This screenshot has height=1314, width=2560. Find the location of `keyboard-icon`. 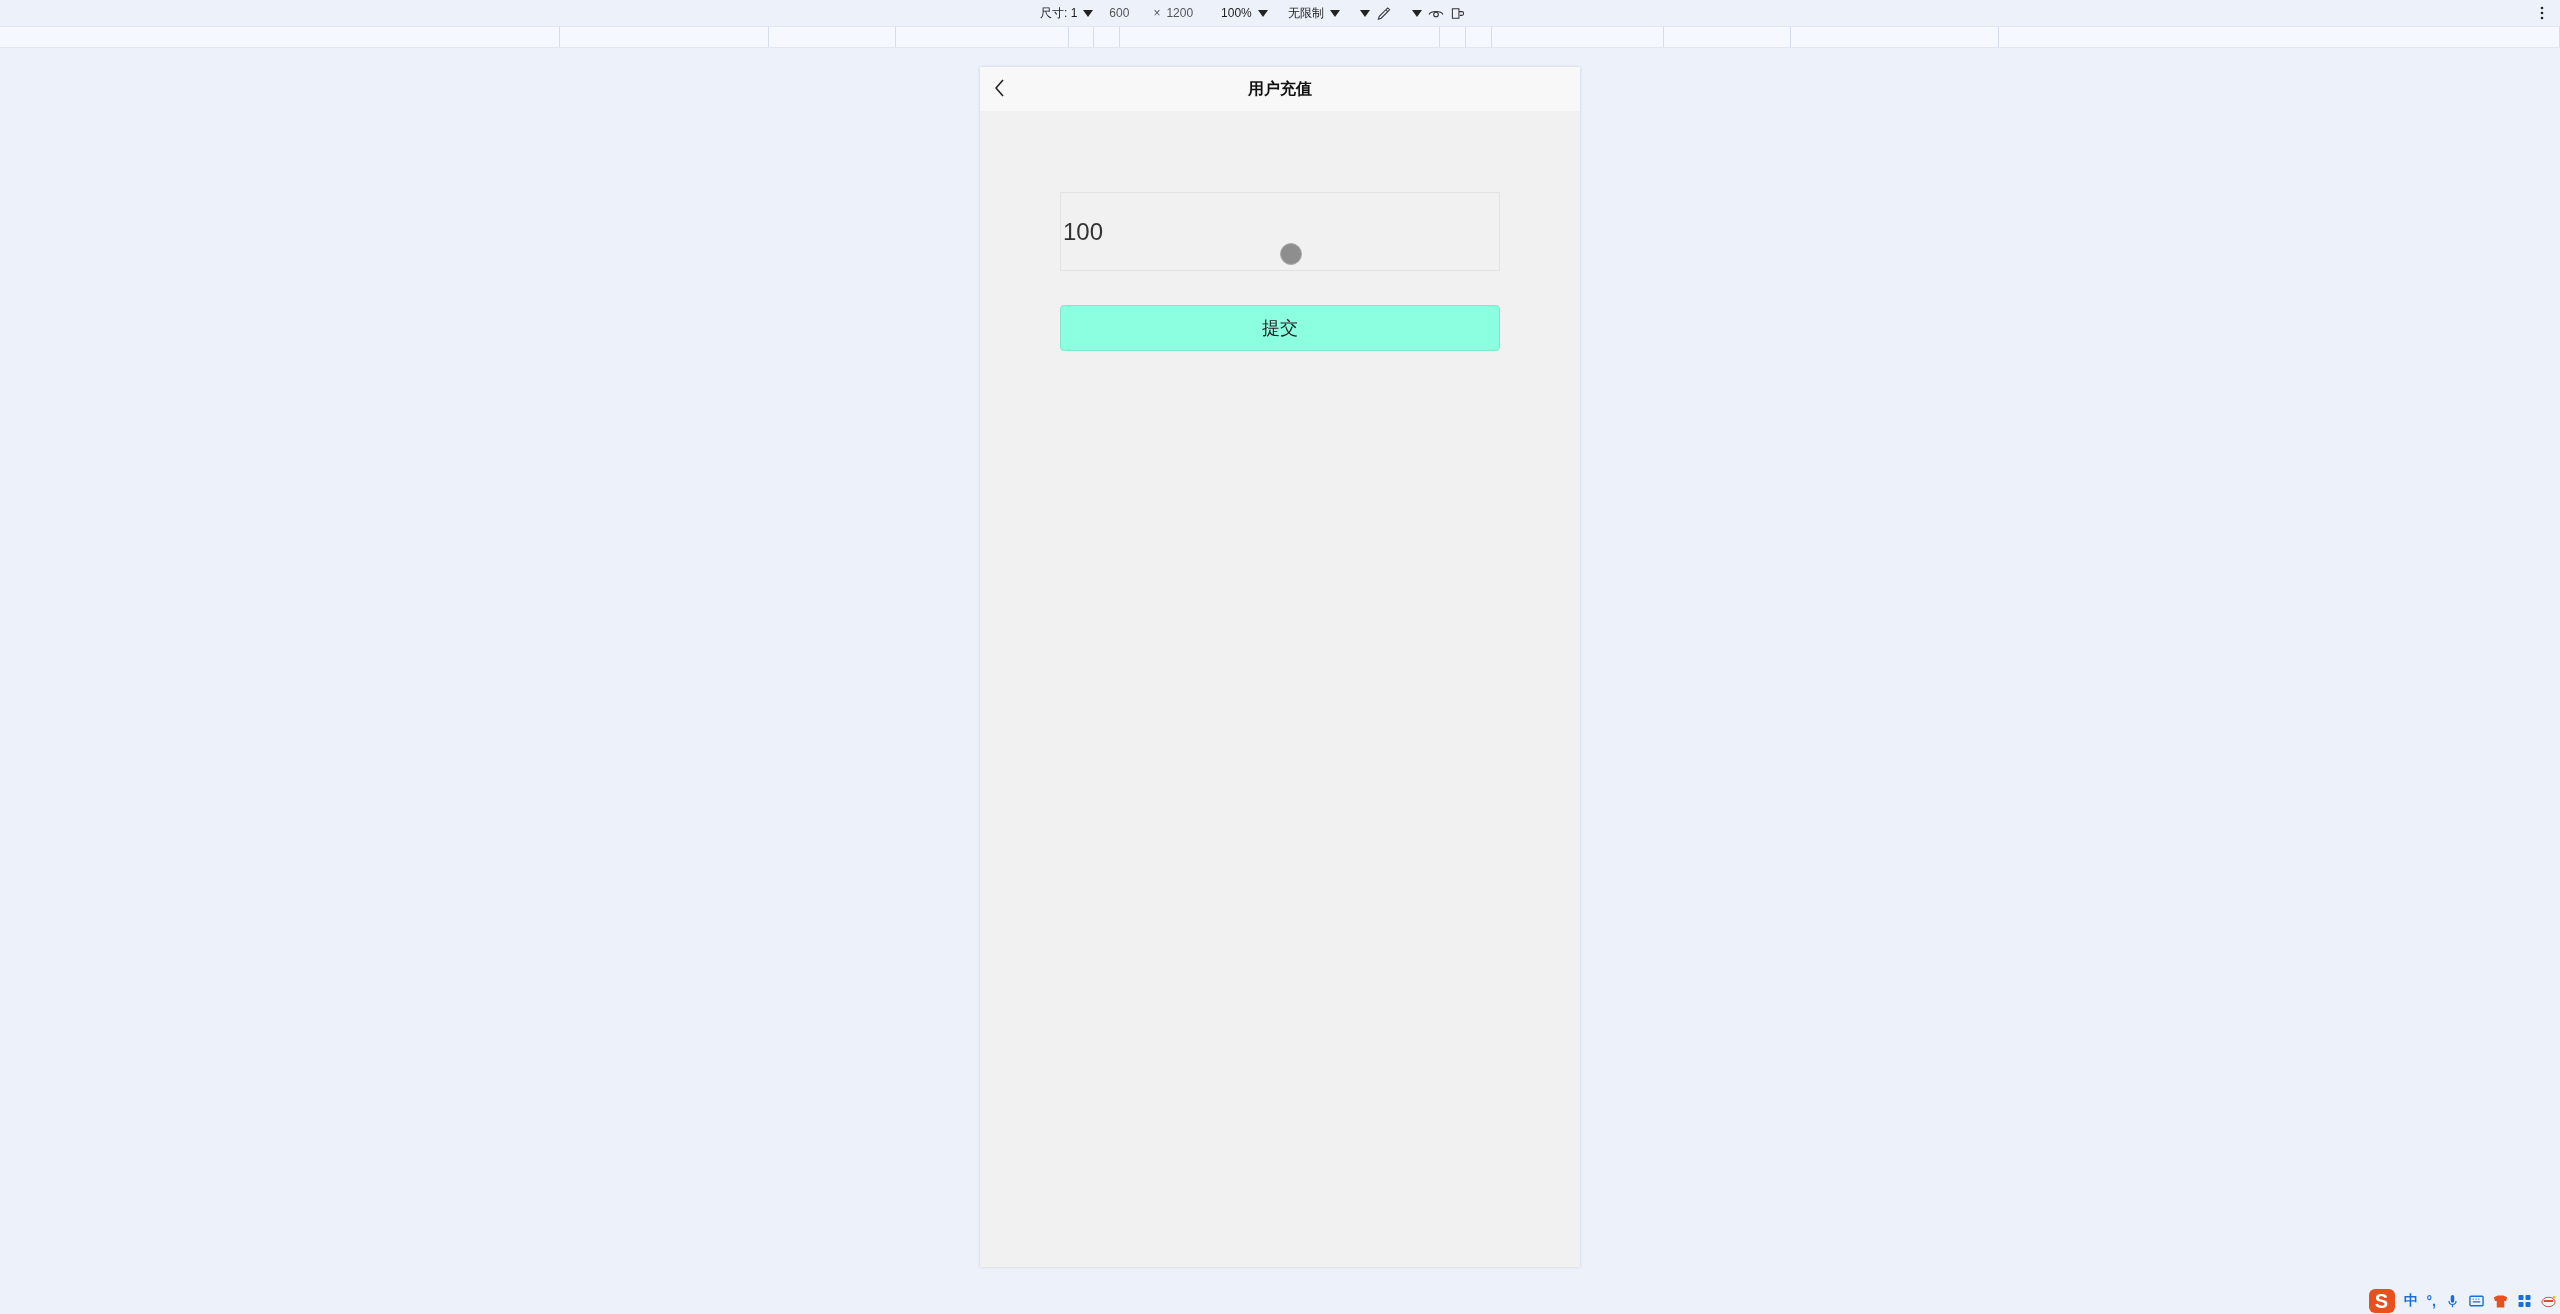

keyboard-icon is located at coordinates (2476, 1301).